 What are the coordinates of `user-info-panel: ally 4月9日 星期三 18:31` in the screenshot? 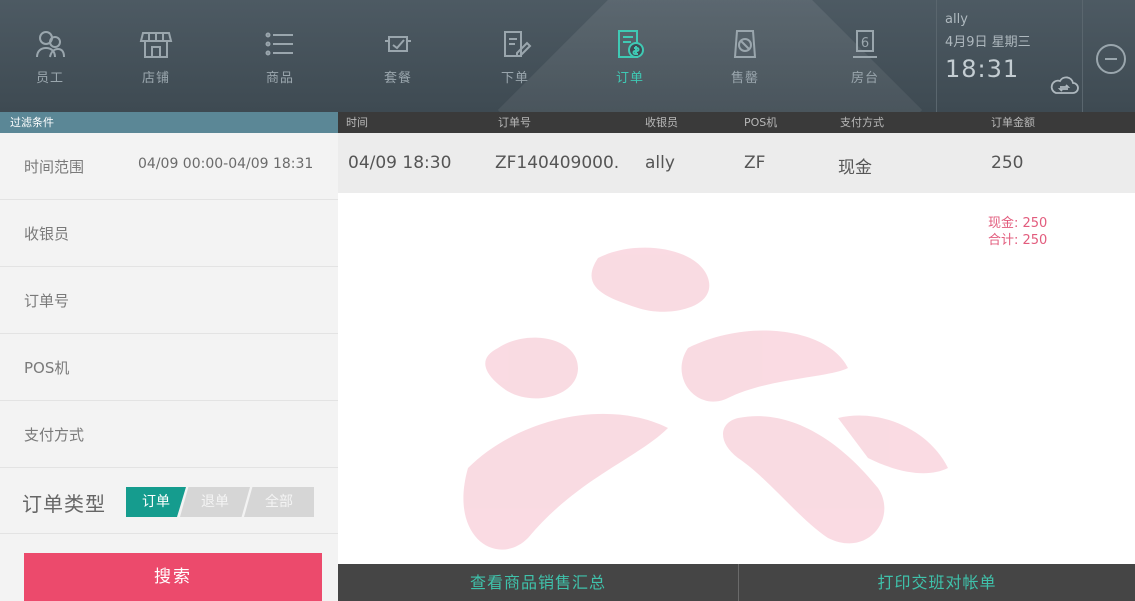 It's located at (1009, 56).